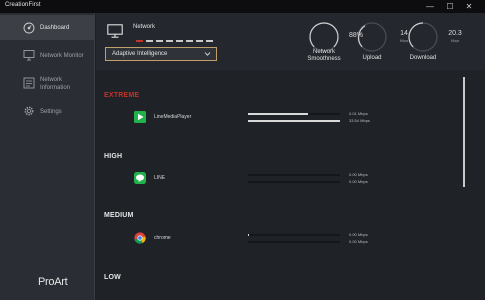  Describe the element at coordinates (476, 185) in the screenshot. I see `scrollbar-track` at that location.